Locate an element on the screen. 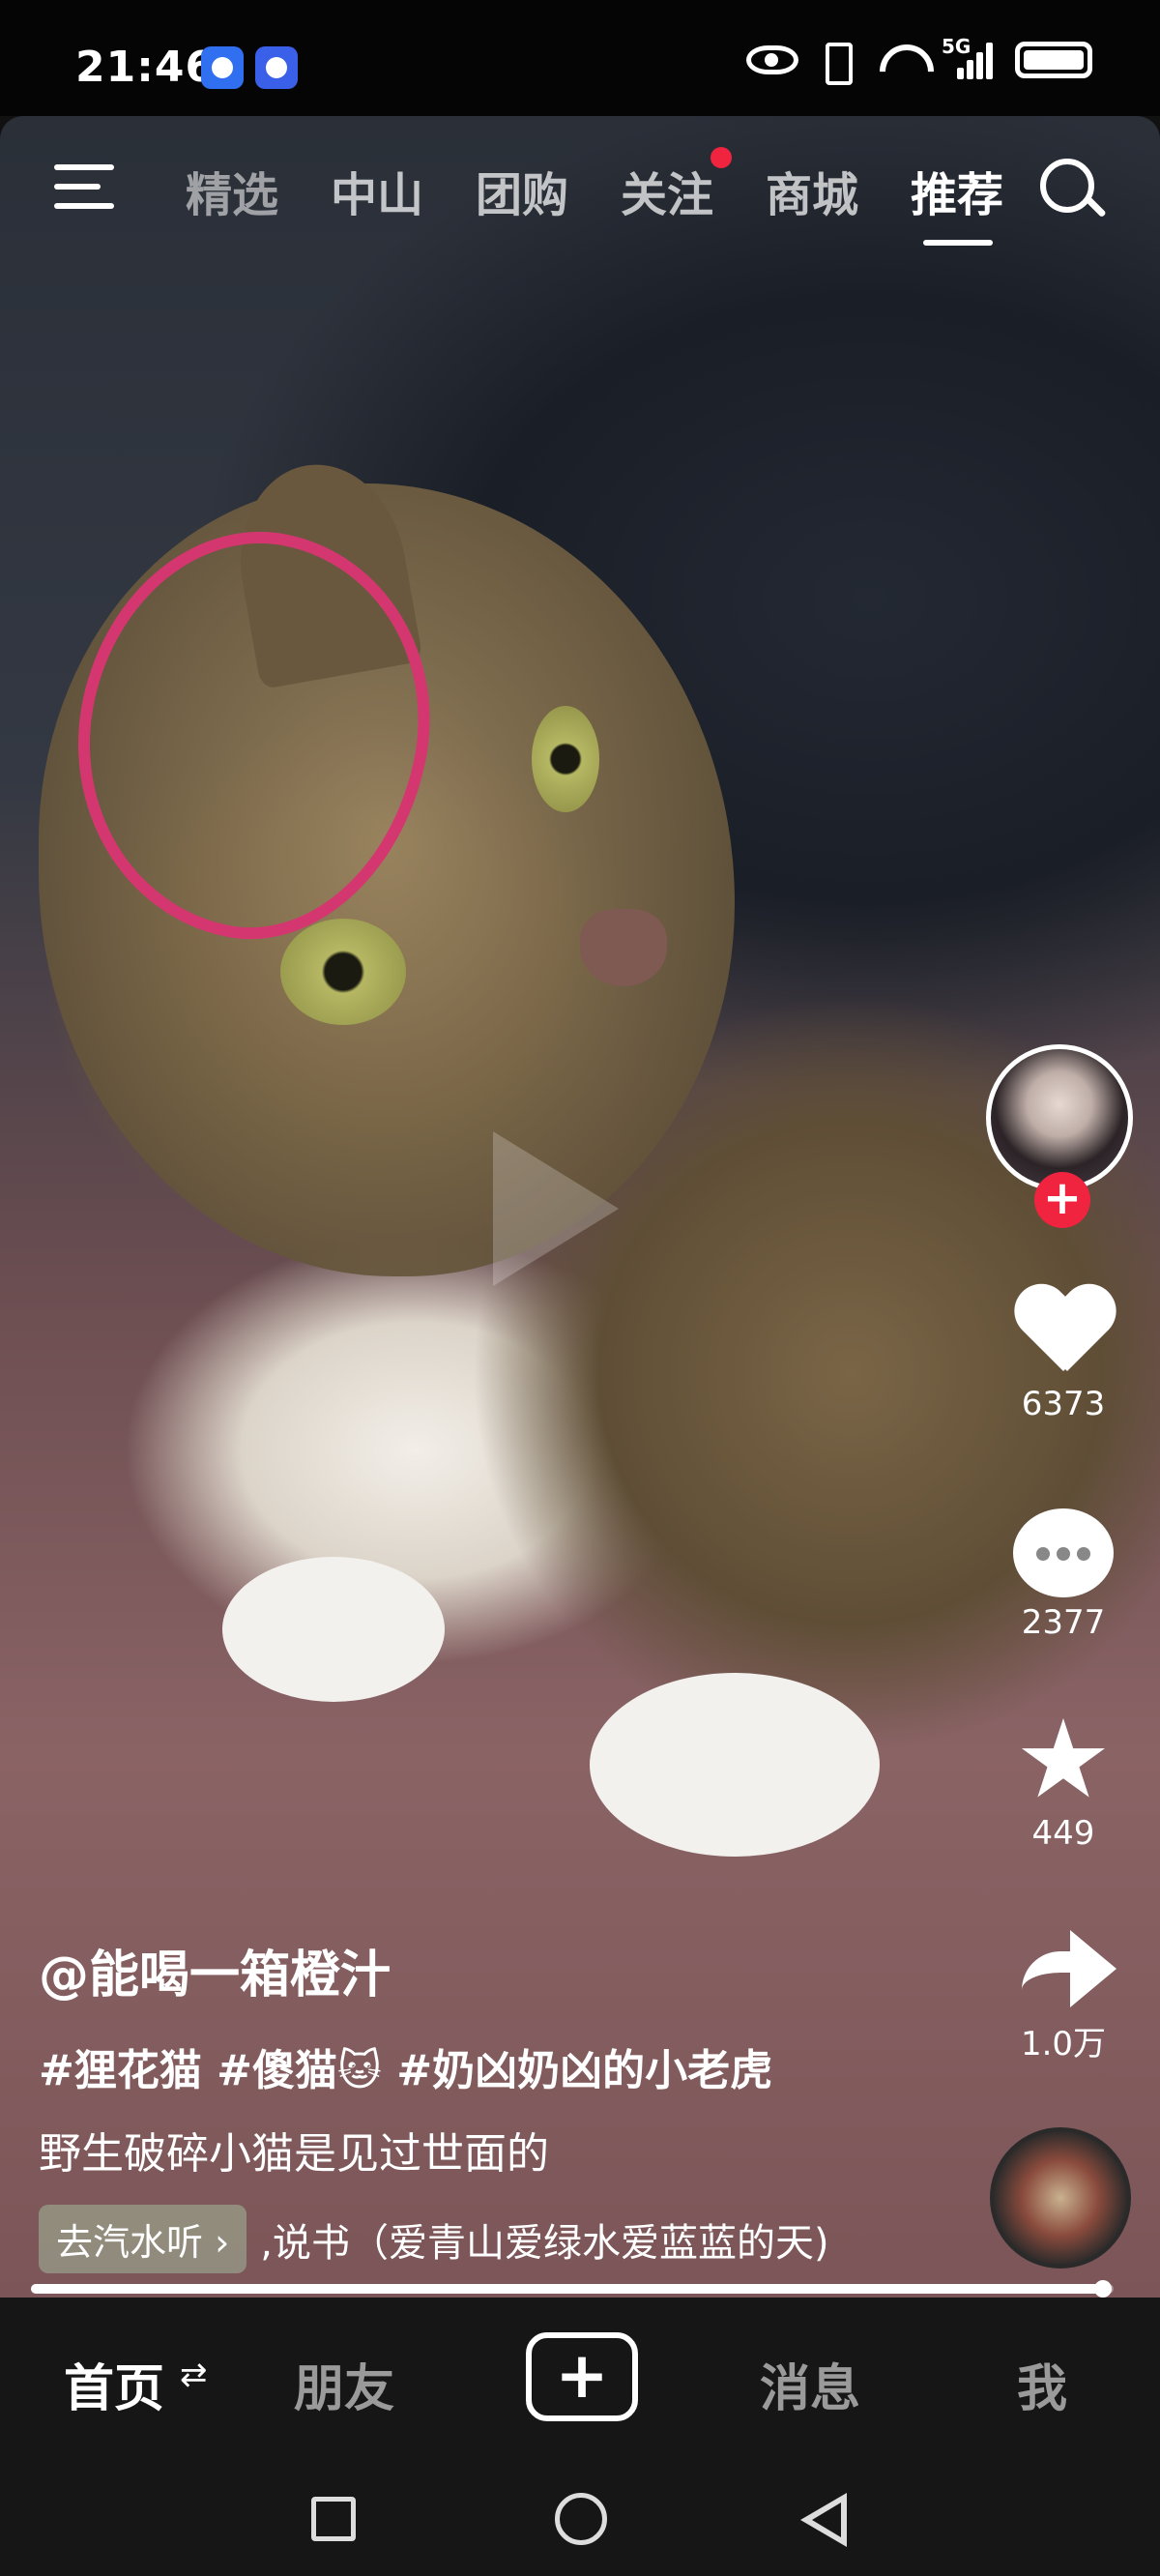  tab-following: 关注 is located at coordinates (667, 185).